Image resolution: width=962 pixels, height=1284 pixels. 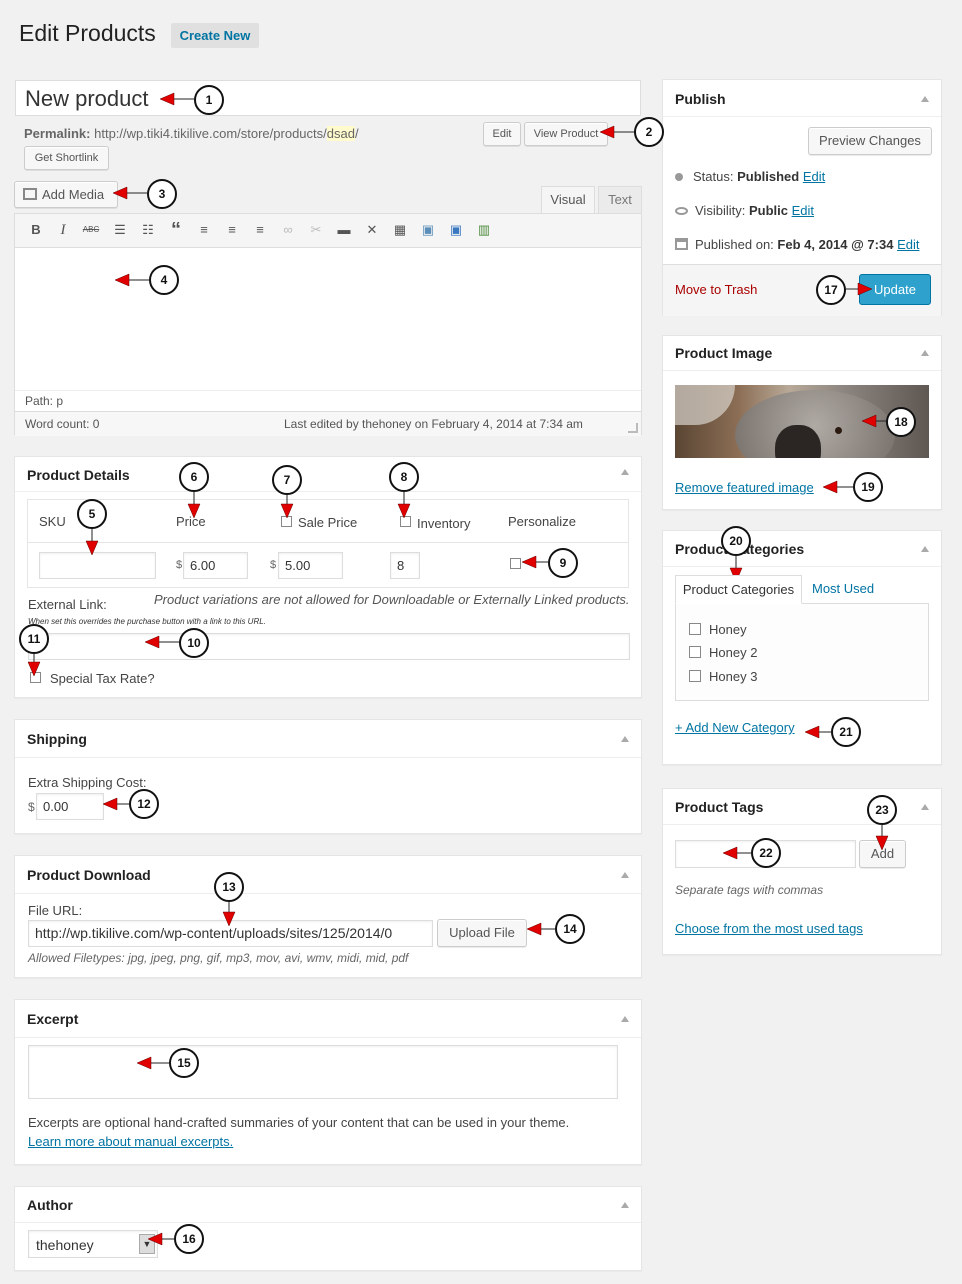 I want to click on get-shortlink-button: Get Shortlink, so click(x=66, y=158).